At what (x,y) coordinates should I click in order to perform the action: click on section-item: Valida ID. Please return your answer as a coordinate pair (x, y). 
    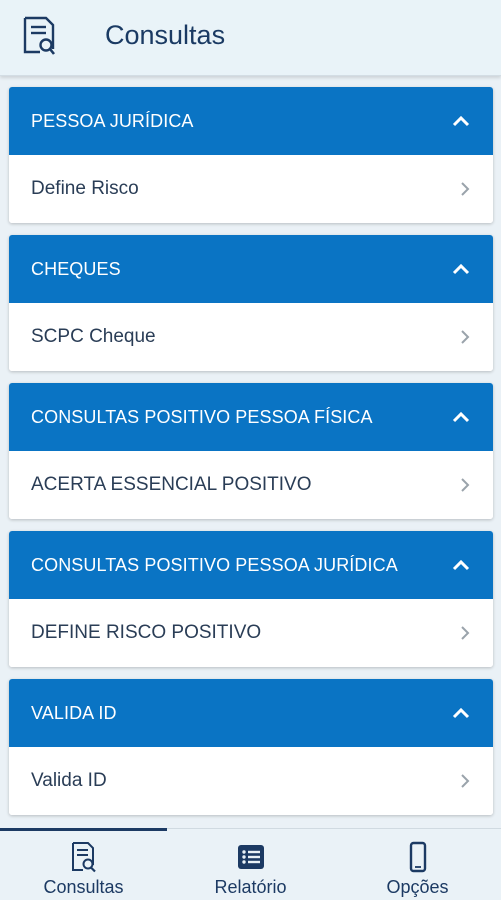
    Looking at the image, I should click on (251, 781).